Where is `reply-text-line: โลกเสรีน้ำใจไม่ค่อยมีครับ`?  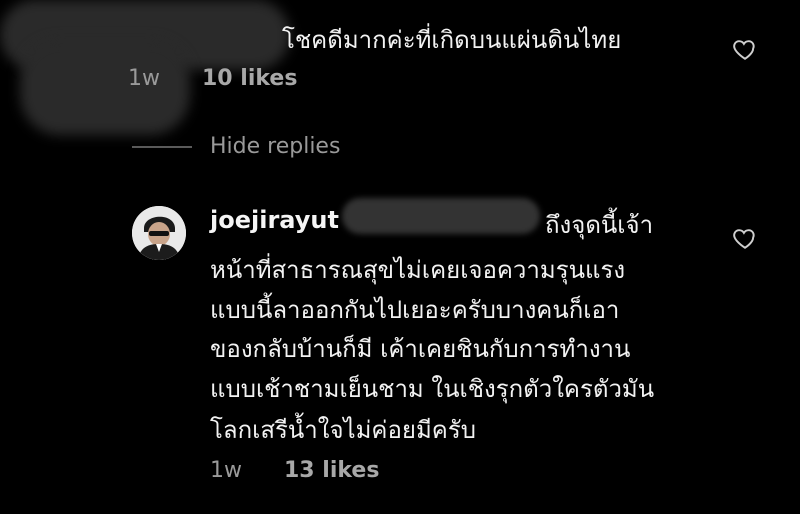 reply-text-line: โลกเสรีน้ำใจไม่ค่อยมีครับ is located at coordinates (343, 430).